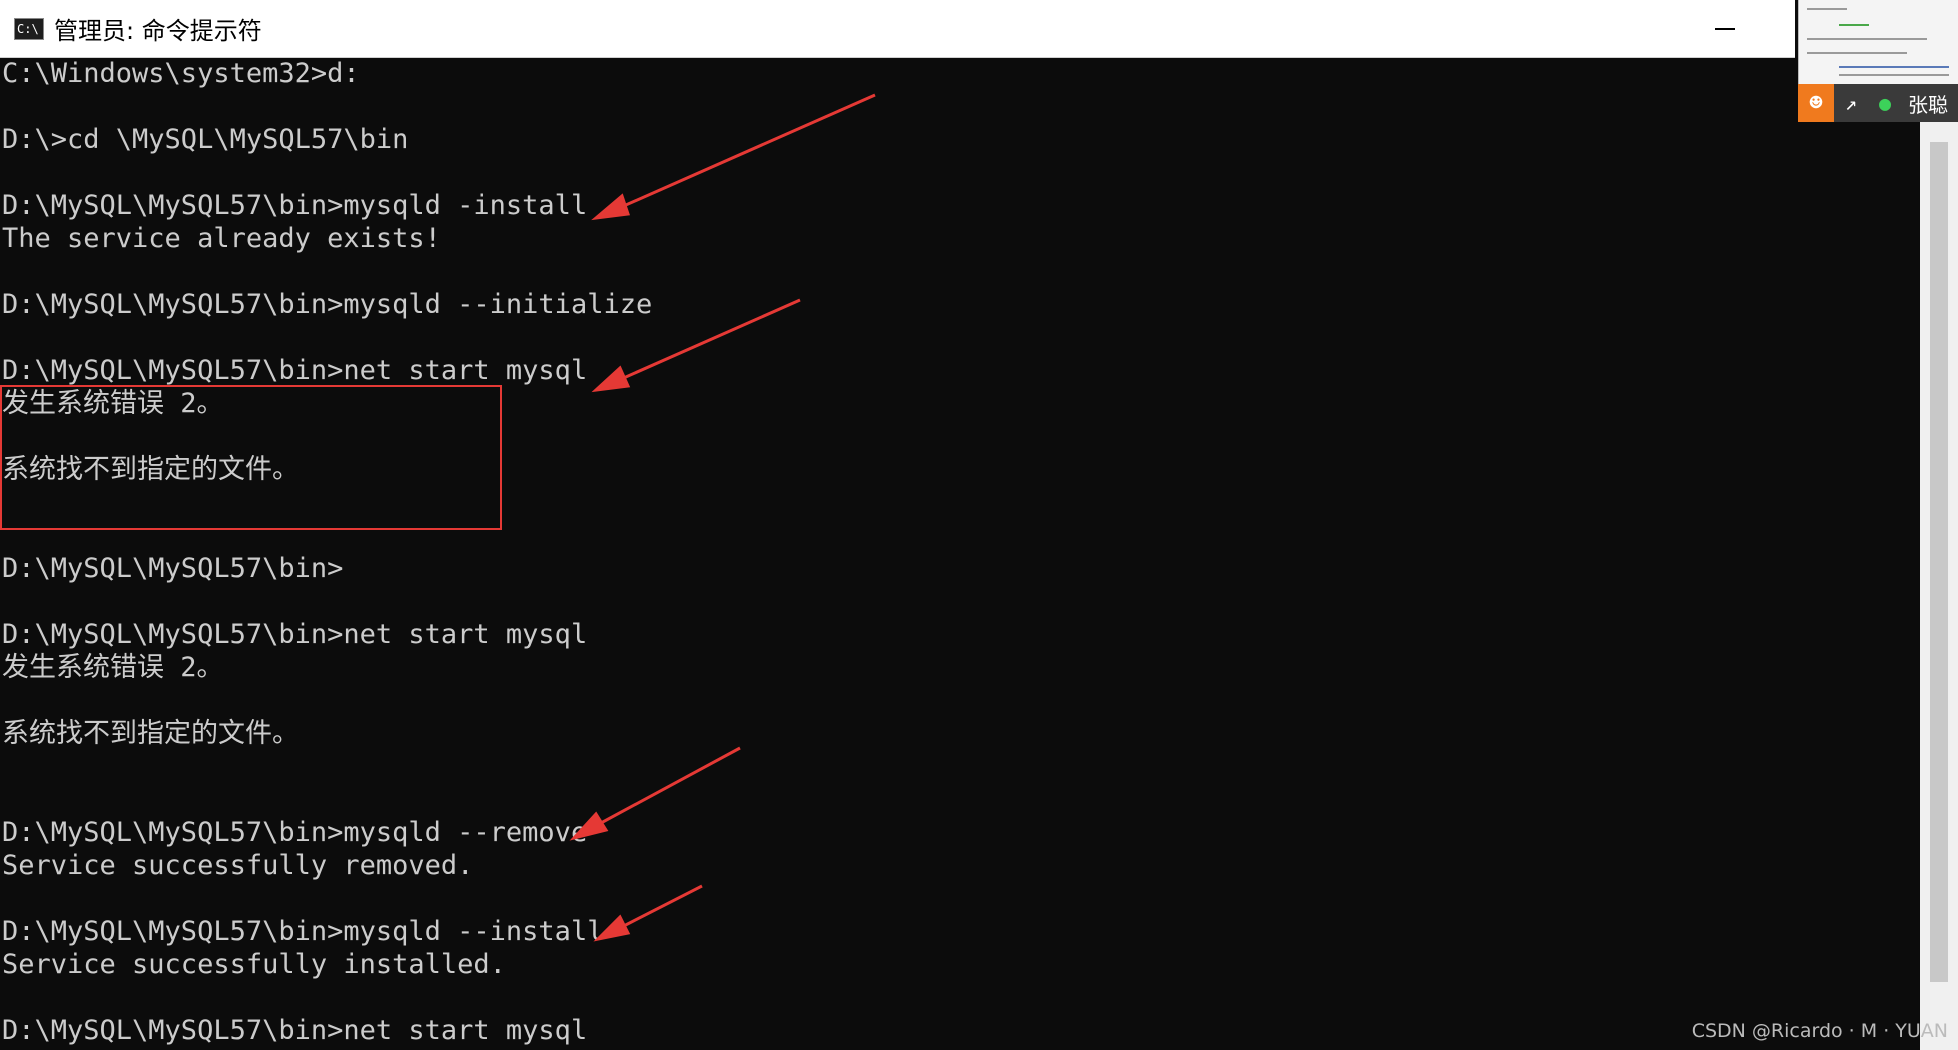 This screenshot has width=1958, height=1050. Describe the element at coordinates (303, 931) in the screenshot. I see `console-line: D:\MySQL\MySQL57\bin>mysqld --install` at that location.